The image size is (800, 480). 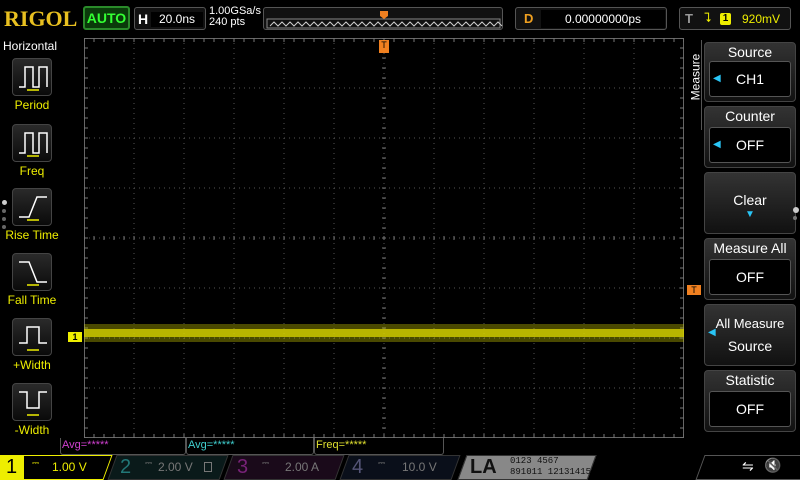 I want to click on all-measure-line2: Source, so click(x=750, y=346).